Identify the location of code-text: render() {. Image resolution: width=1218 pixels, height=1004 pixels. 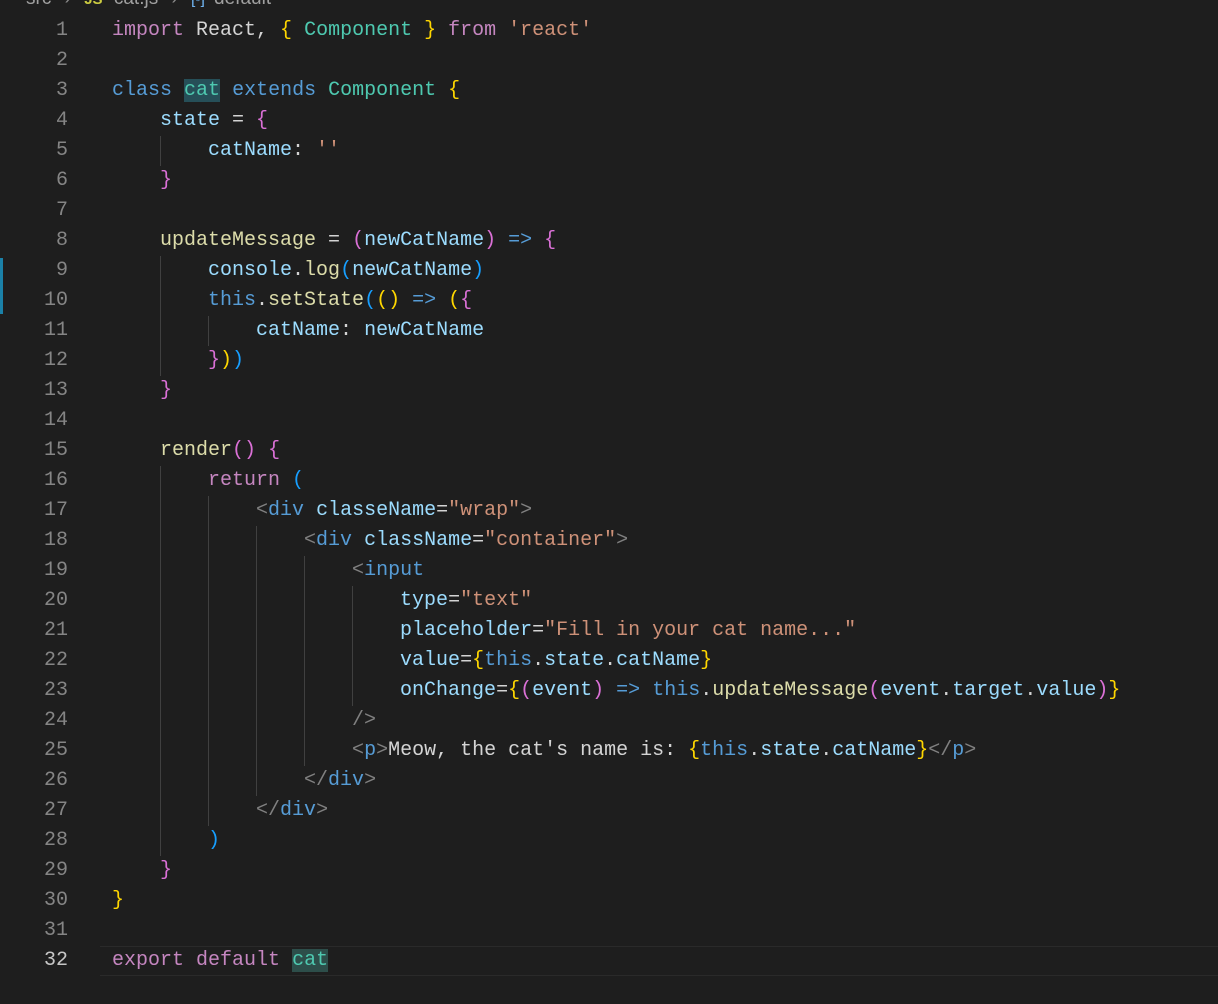
(196, 451).